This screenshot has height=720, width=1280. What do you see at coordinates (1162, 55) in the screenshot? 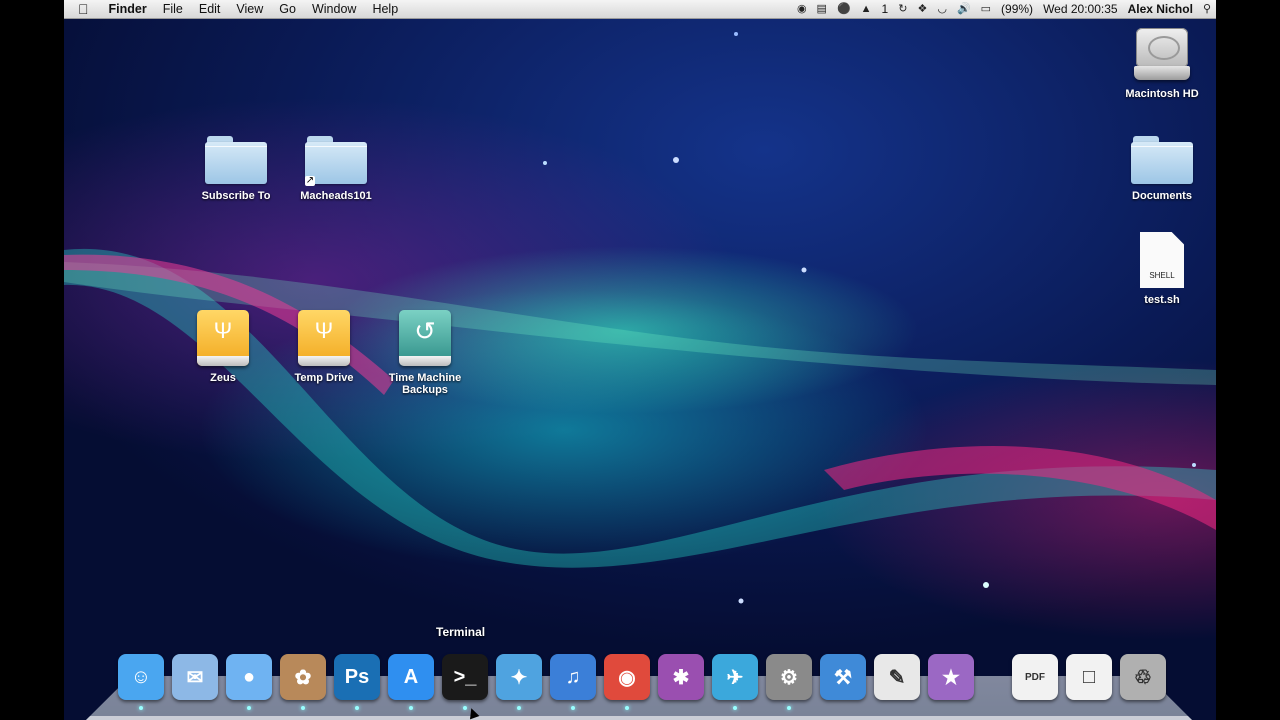
I see `hard-drive-icon` at bounding box center [1162, 55].